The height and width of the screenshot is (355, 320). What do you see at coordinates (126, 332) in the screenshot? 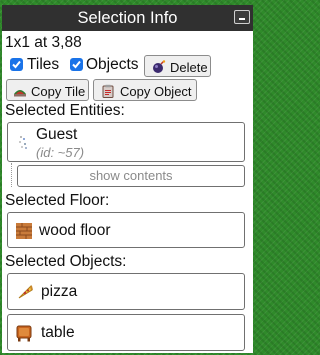
I see `object-card-table: table` at bounding box center [126, 332].